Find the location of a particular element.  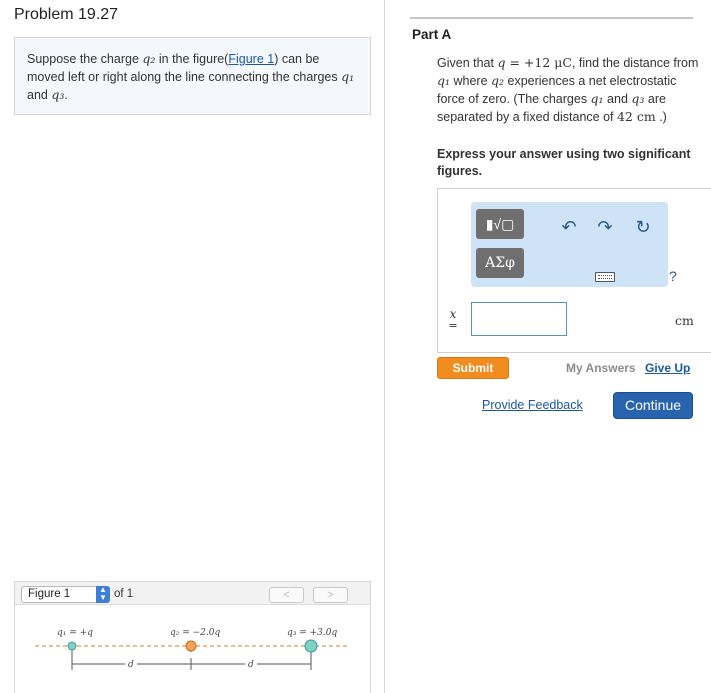

answer-panel: ▮√▢ ΑΣφ ↶ ↷ ↻ ? x = cm is located at coordinates (574, 270).